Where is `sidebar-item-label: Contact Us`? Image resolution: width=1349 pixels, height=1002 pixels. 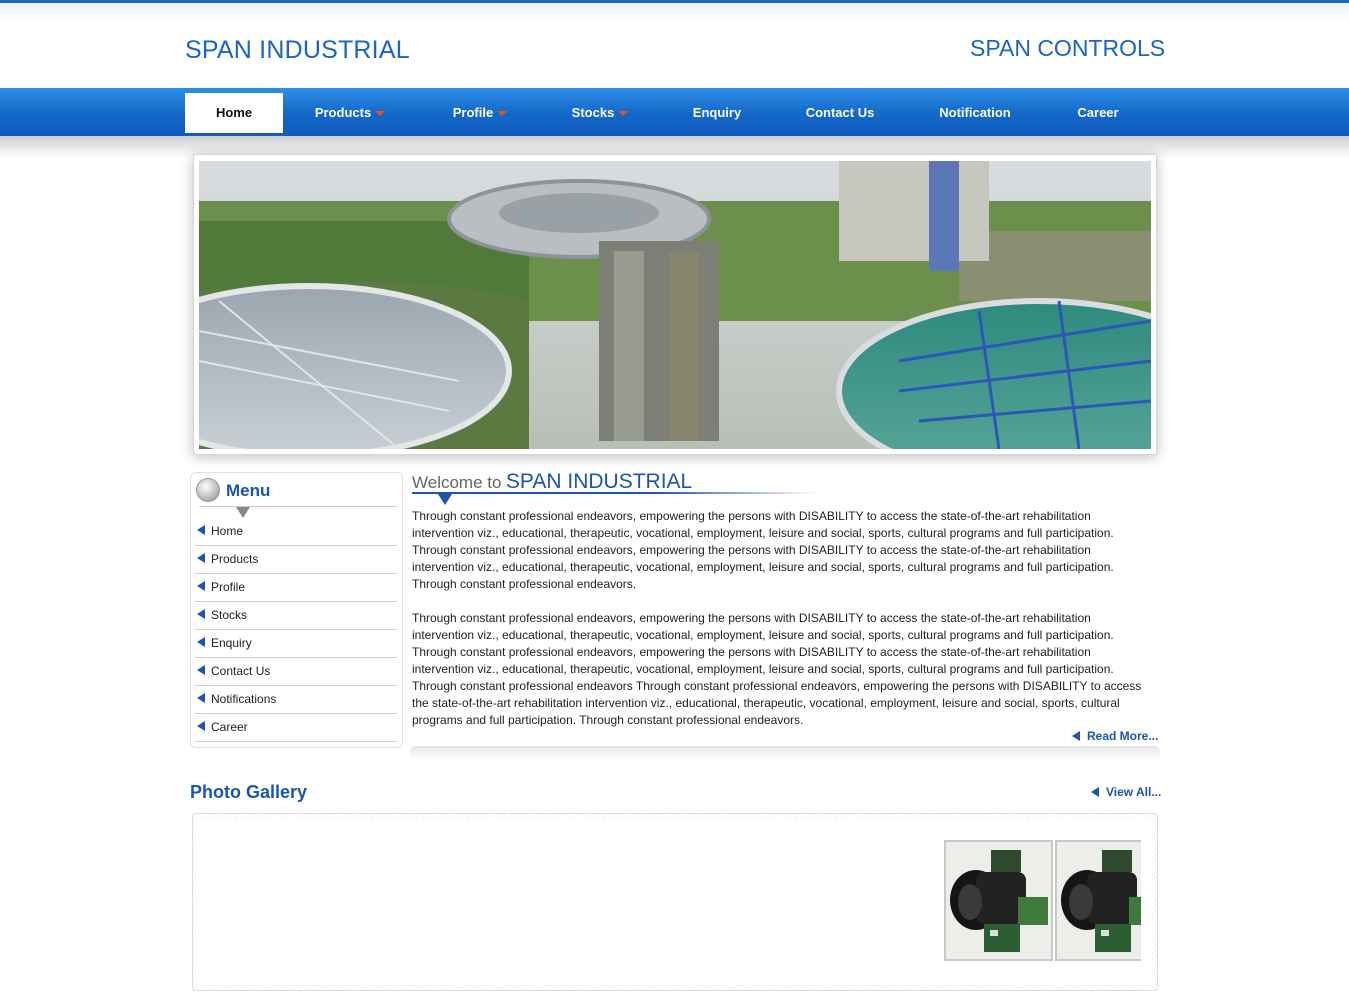
sidebar-item-label: Contact Us is located at coordinates (241, 671).